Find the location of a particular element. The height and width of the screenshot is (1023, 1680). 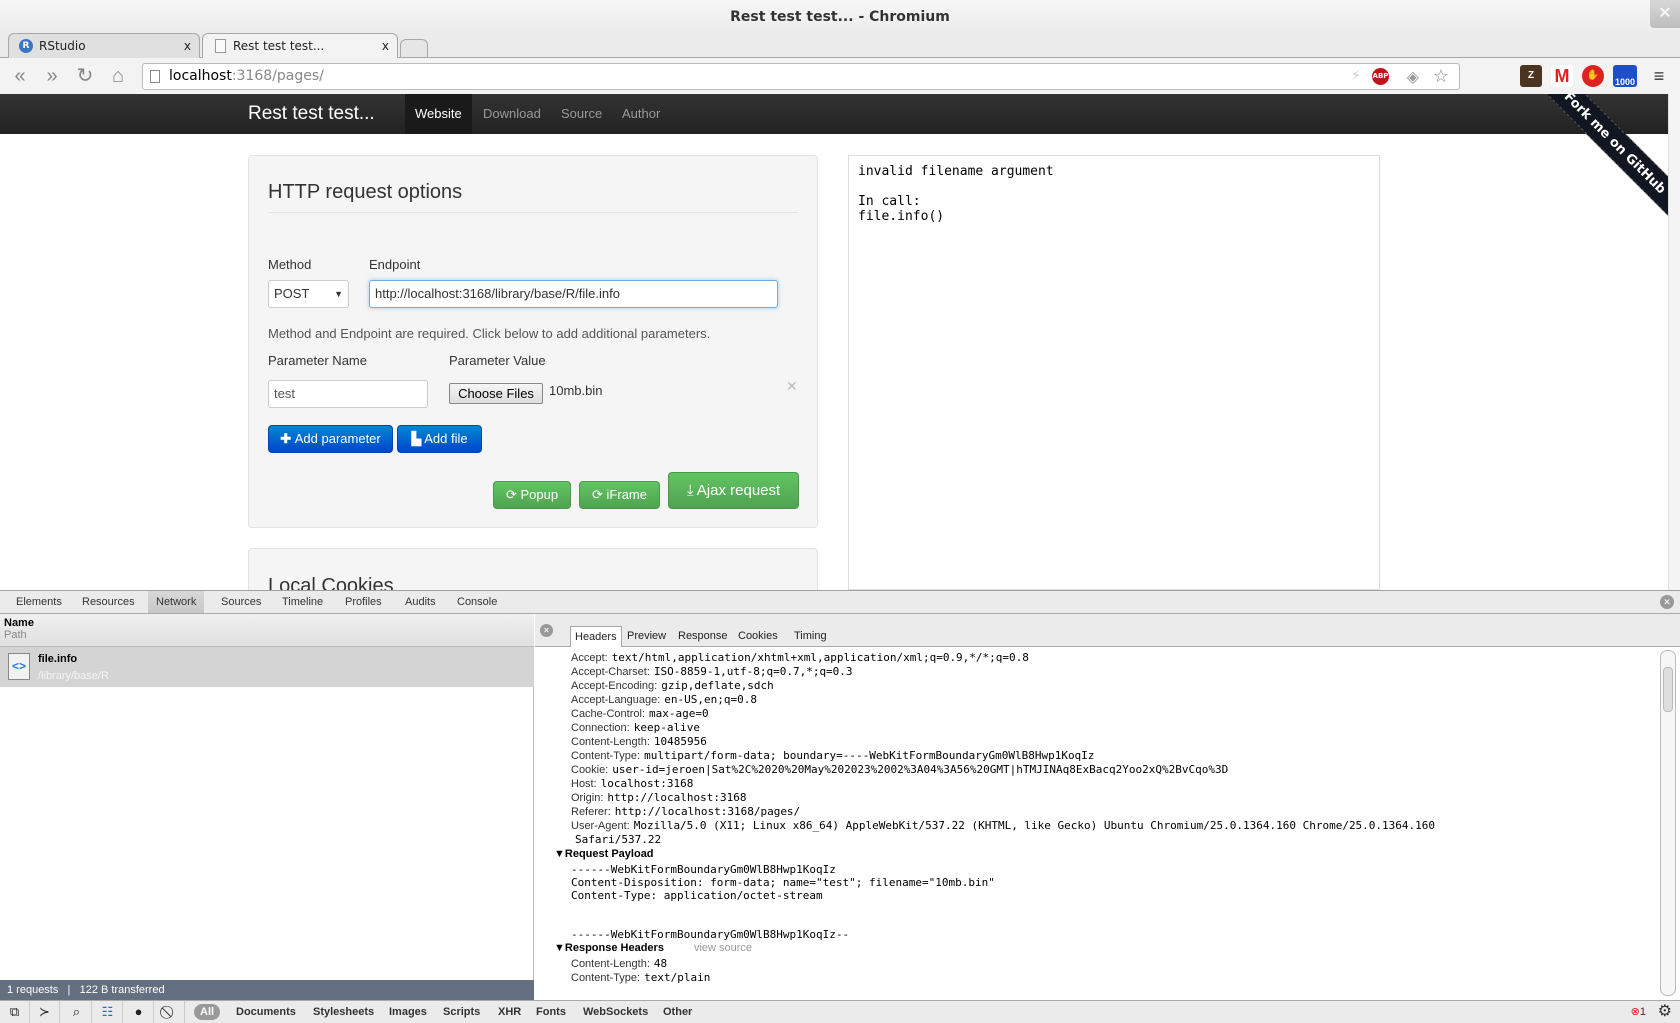

response-headers-section: ▼Response Headers view source is located at coordinates (653, 948).